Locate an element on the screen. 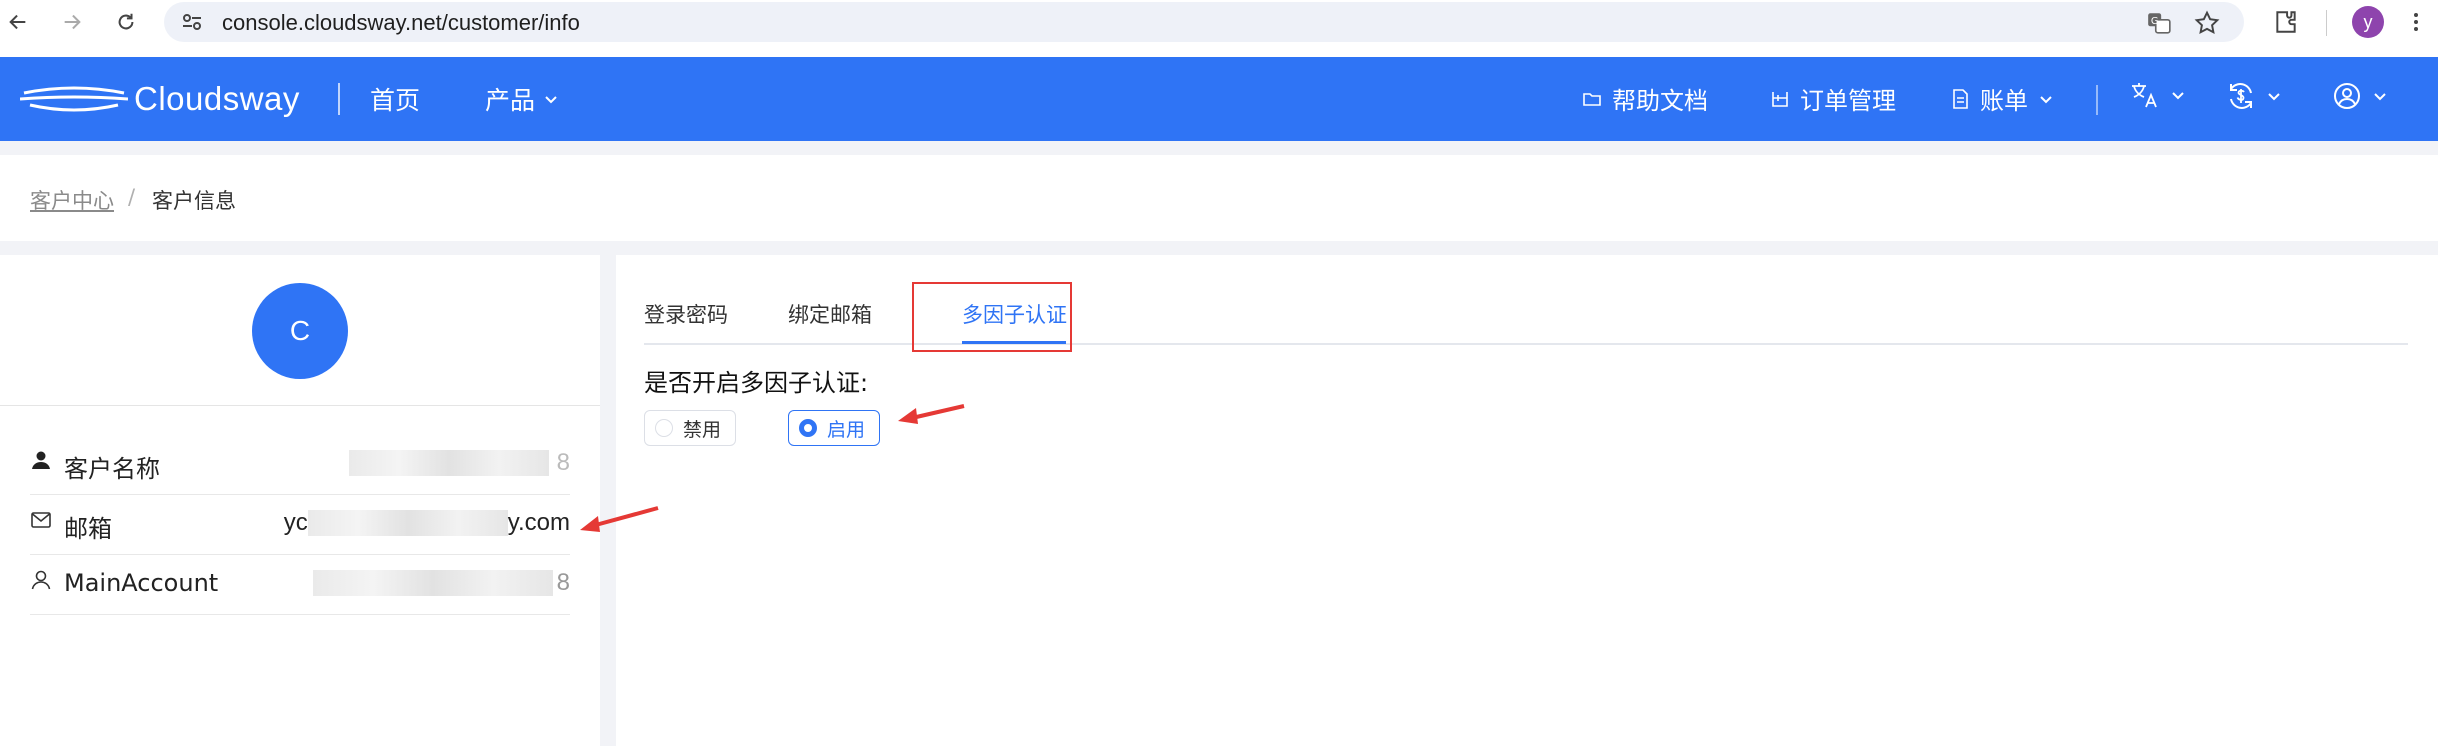 This screenshot has height=746, width=2438. toolbar-divider is located at coordinates (2326, 23).